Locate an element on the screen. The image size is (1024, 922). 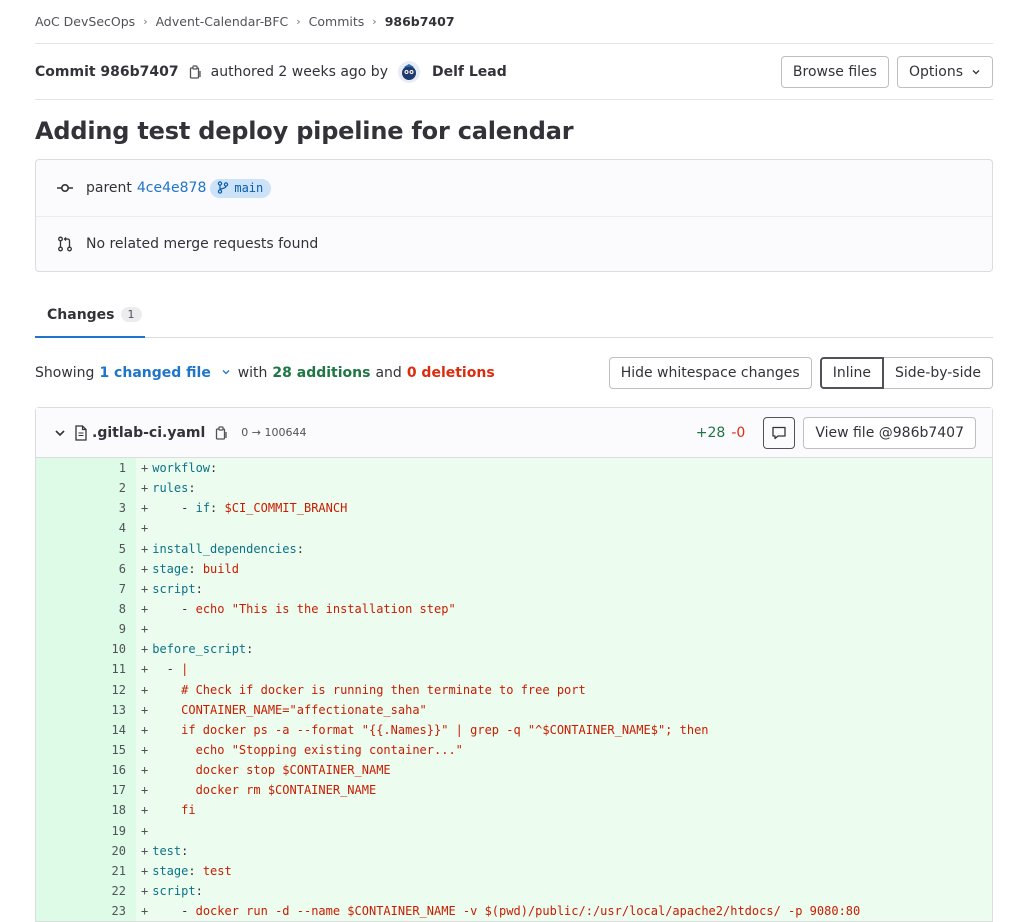
diff-line: 7 + script: is located at coordinates (514, 588).